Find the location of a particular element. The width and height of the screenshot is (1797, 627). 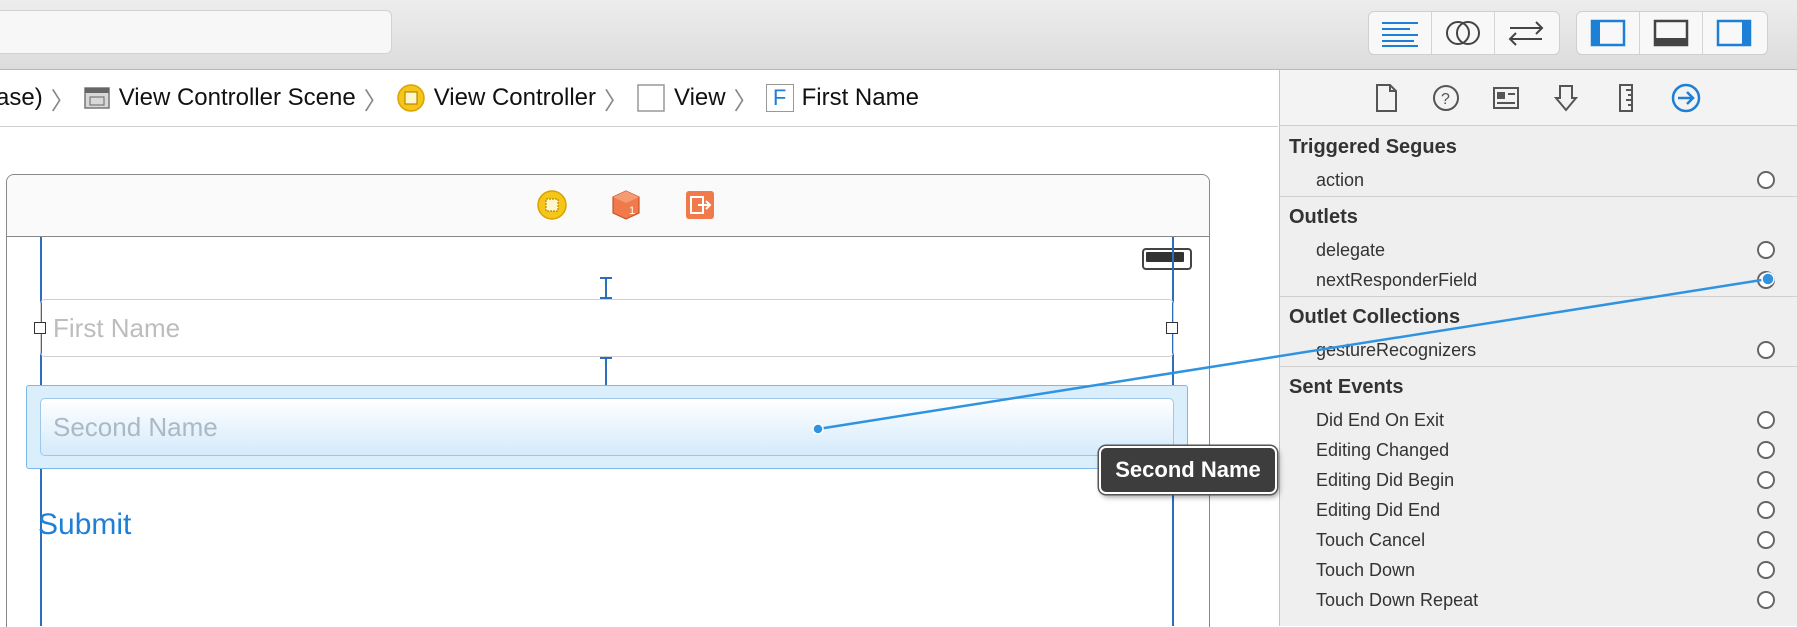

connection-well-action is located at coordinates (1766, 180).